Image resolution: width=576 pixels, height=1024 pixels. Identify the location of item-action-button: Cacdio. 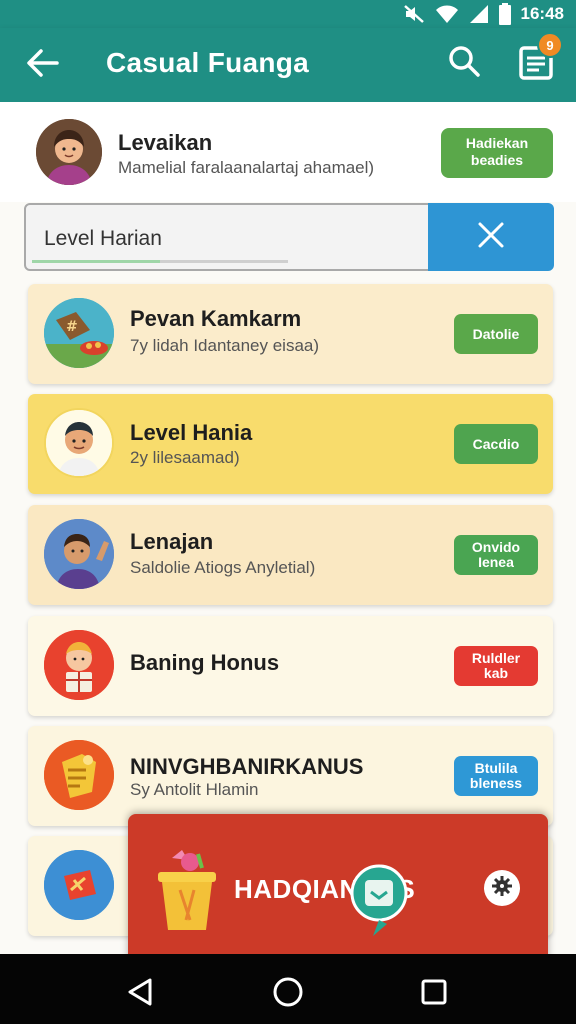
(496, 444).